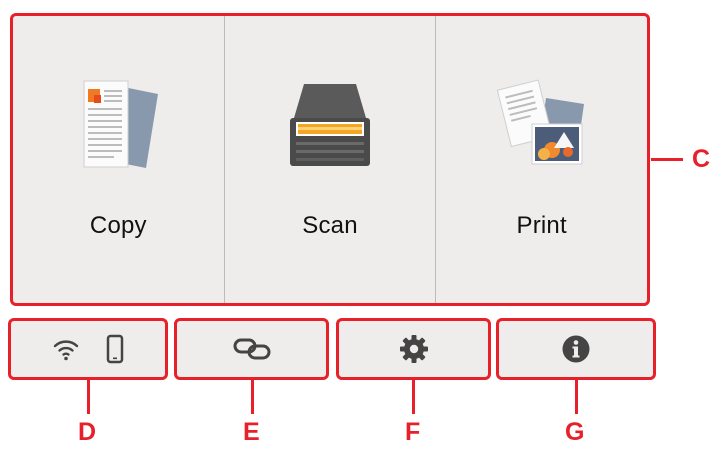 Image resolution: width=723 pixels, height=449 pixels. I want to click on copy-icon, so click(121, 124).